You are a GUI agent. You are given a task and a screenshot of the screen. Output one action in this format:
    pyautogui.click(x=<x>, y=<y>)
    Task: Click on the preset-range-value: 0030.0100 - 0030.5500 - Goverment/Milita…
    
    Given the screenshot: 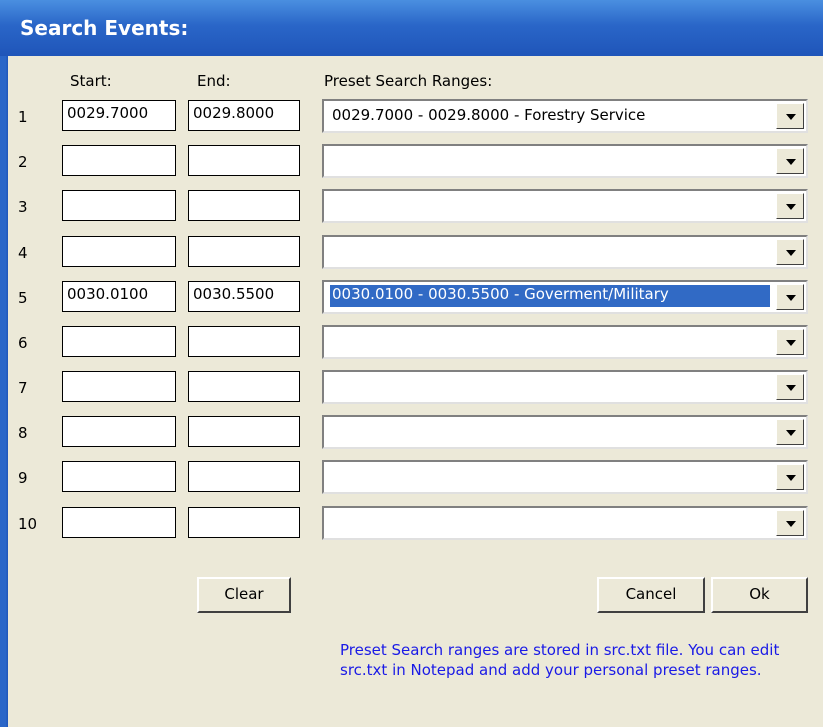 What is the action you would take?
    pyautogui.click(x=550, y=296)
    